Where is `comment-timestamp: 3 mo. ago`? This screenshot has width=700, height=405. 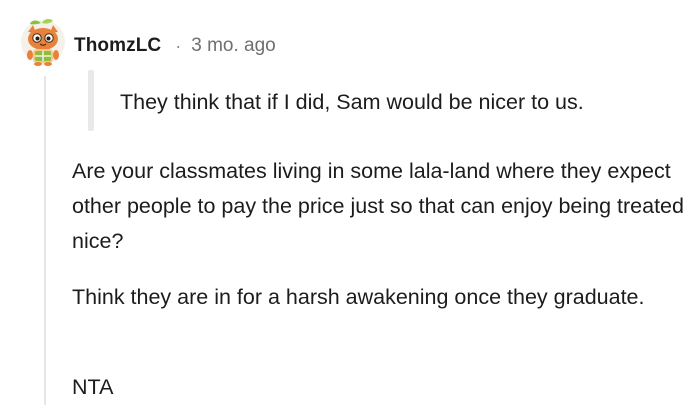
comment-timestamp: 3 mo. ago is located at coordinates (233, 46).